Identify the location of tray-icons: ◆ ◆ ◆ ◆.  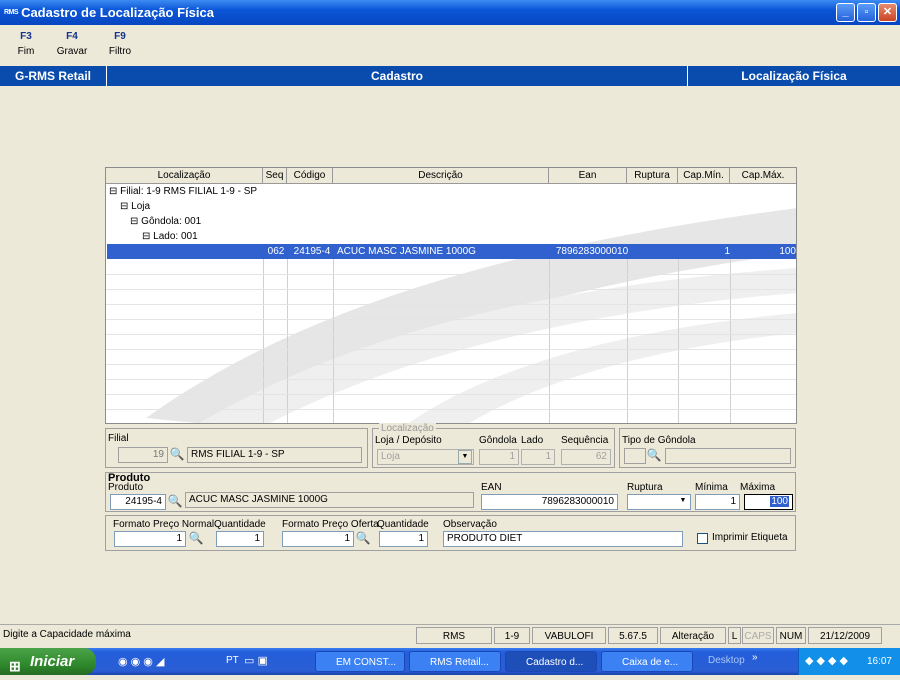
(826, 661).